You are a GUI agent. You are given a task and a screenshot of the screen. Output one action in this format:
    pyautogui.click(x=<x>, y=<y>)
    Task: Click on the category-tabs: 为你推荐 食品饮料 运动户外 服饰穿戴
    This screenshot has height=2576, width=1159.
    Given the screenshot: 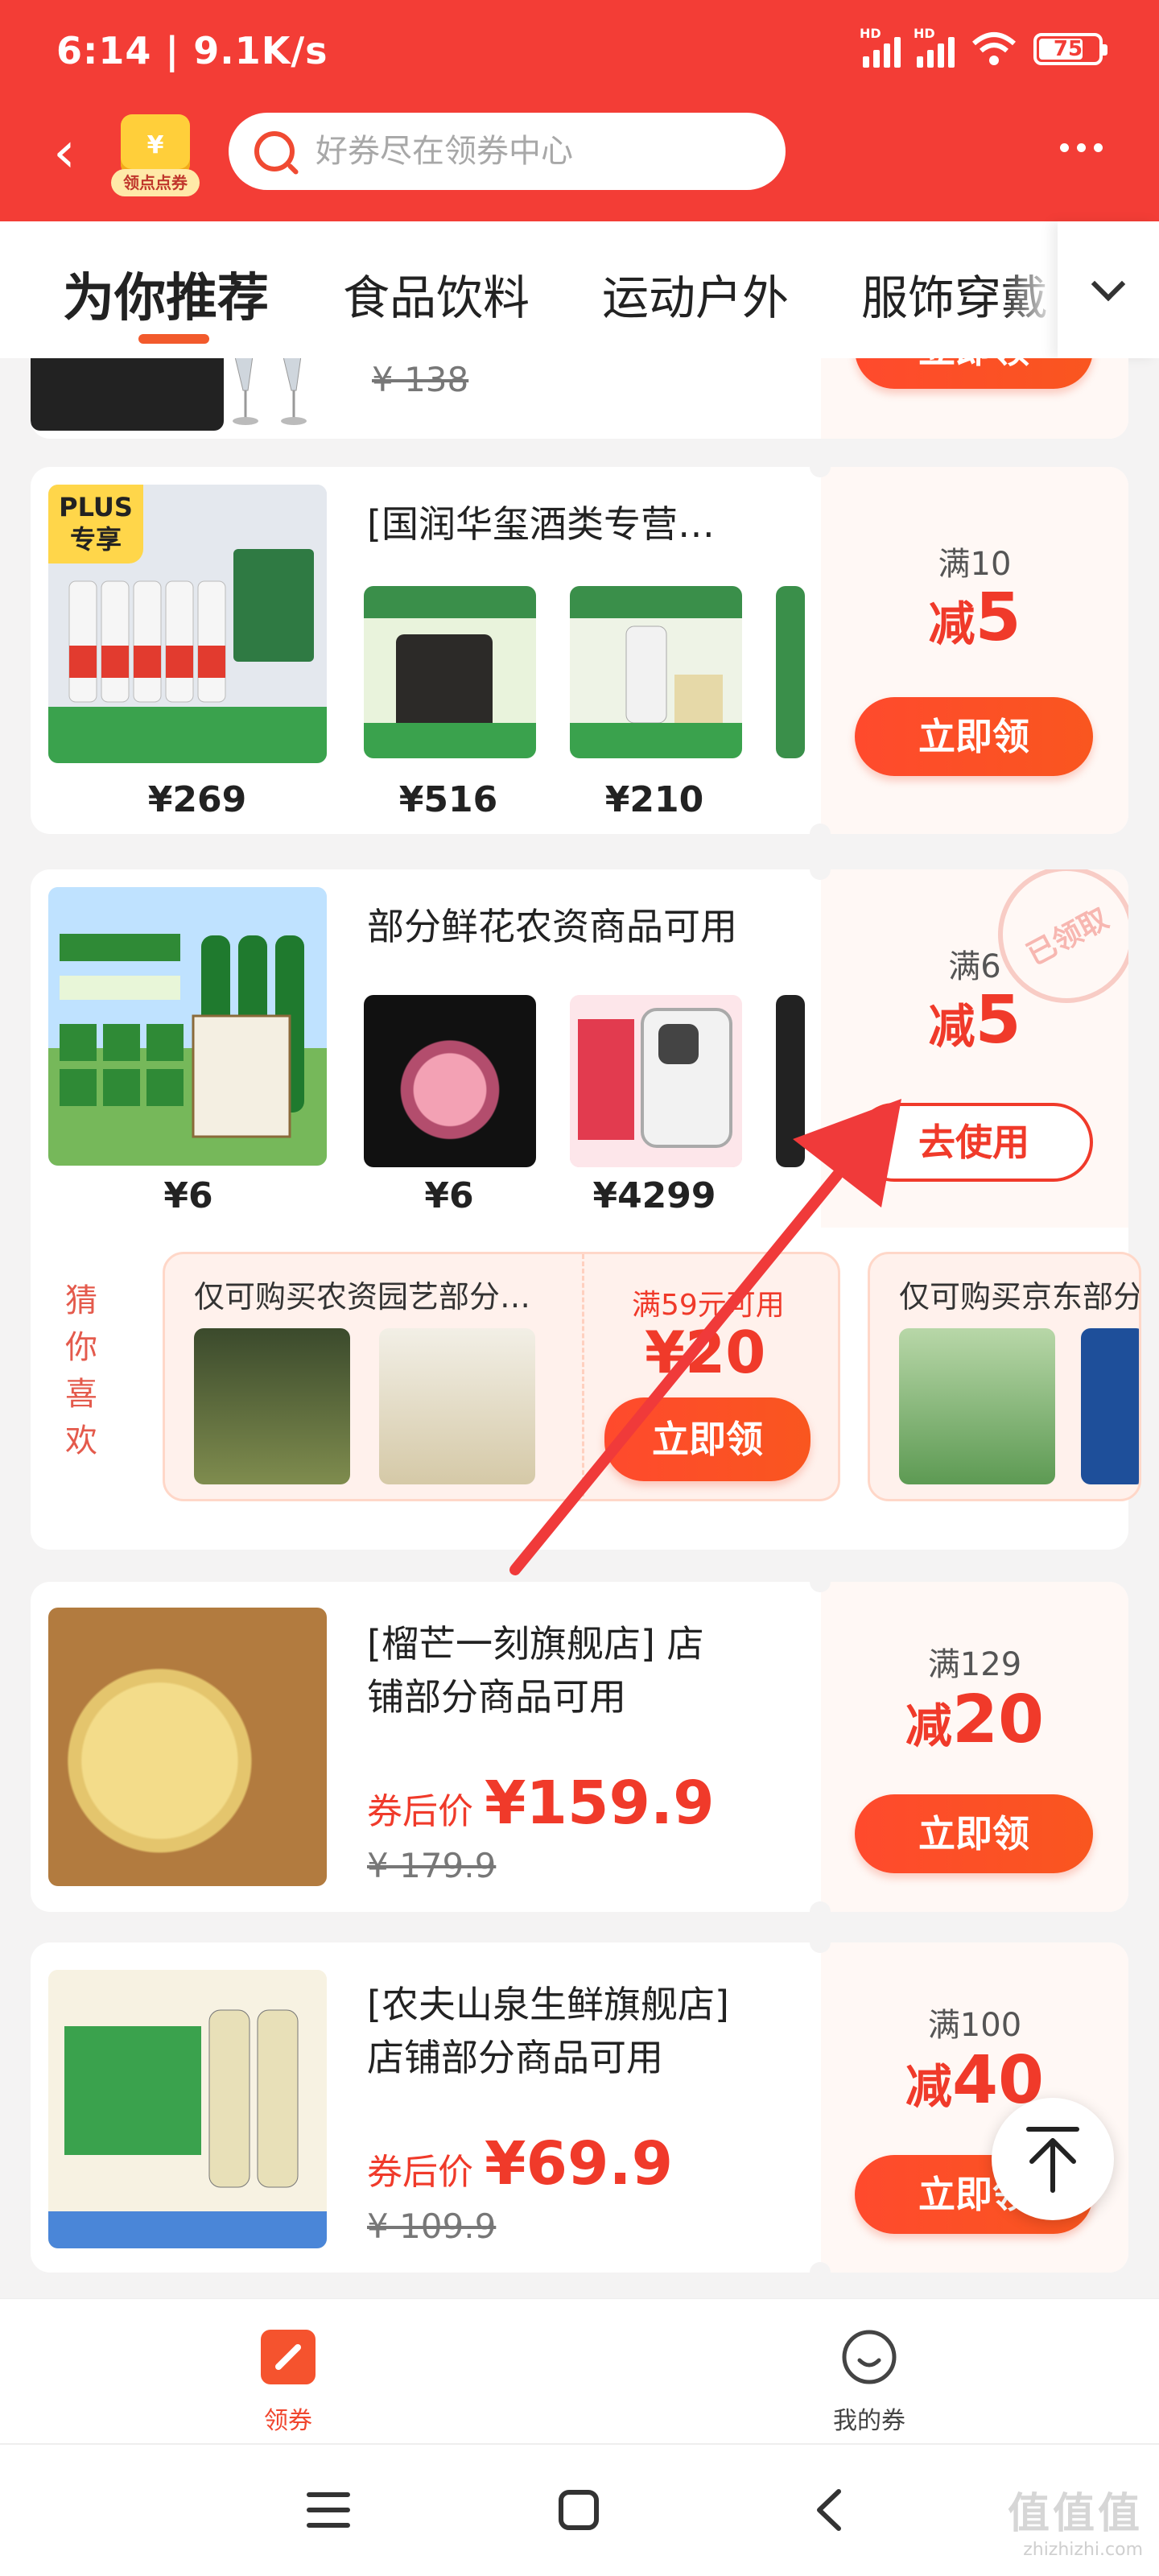 What is the action you would take?
    pyautogui.click(x=579, y=289)
    